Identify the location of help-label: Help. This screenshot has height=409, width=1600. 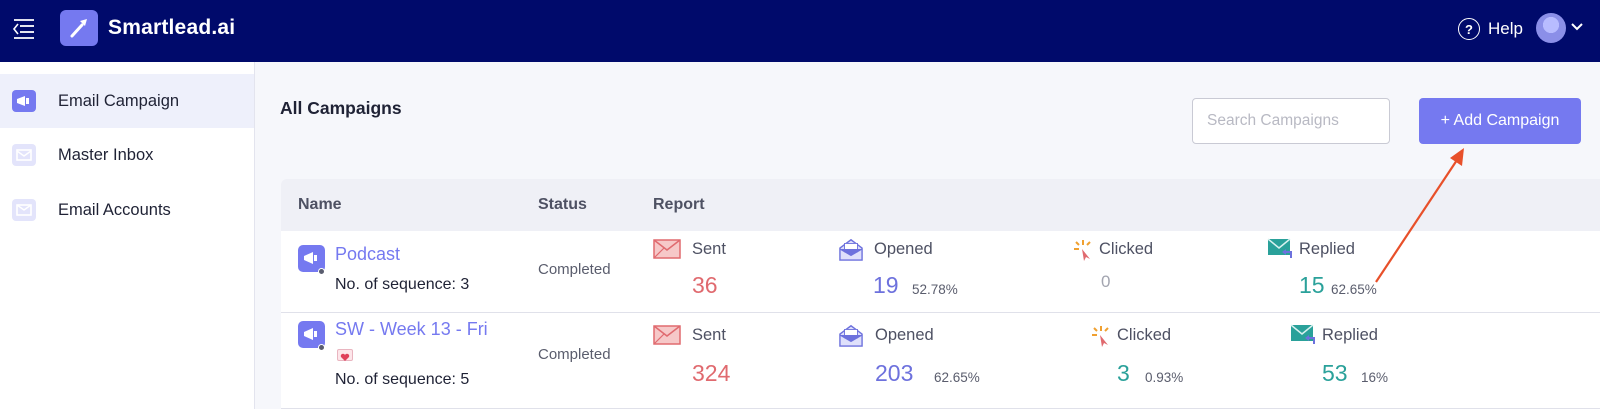
(1505, 28).